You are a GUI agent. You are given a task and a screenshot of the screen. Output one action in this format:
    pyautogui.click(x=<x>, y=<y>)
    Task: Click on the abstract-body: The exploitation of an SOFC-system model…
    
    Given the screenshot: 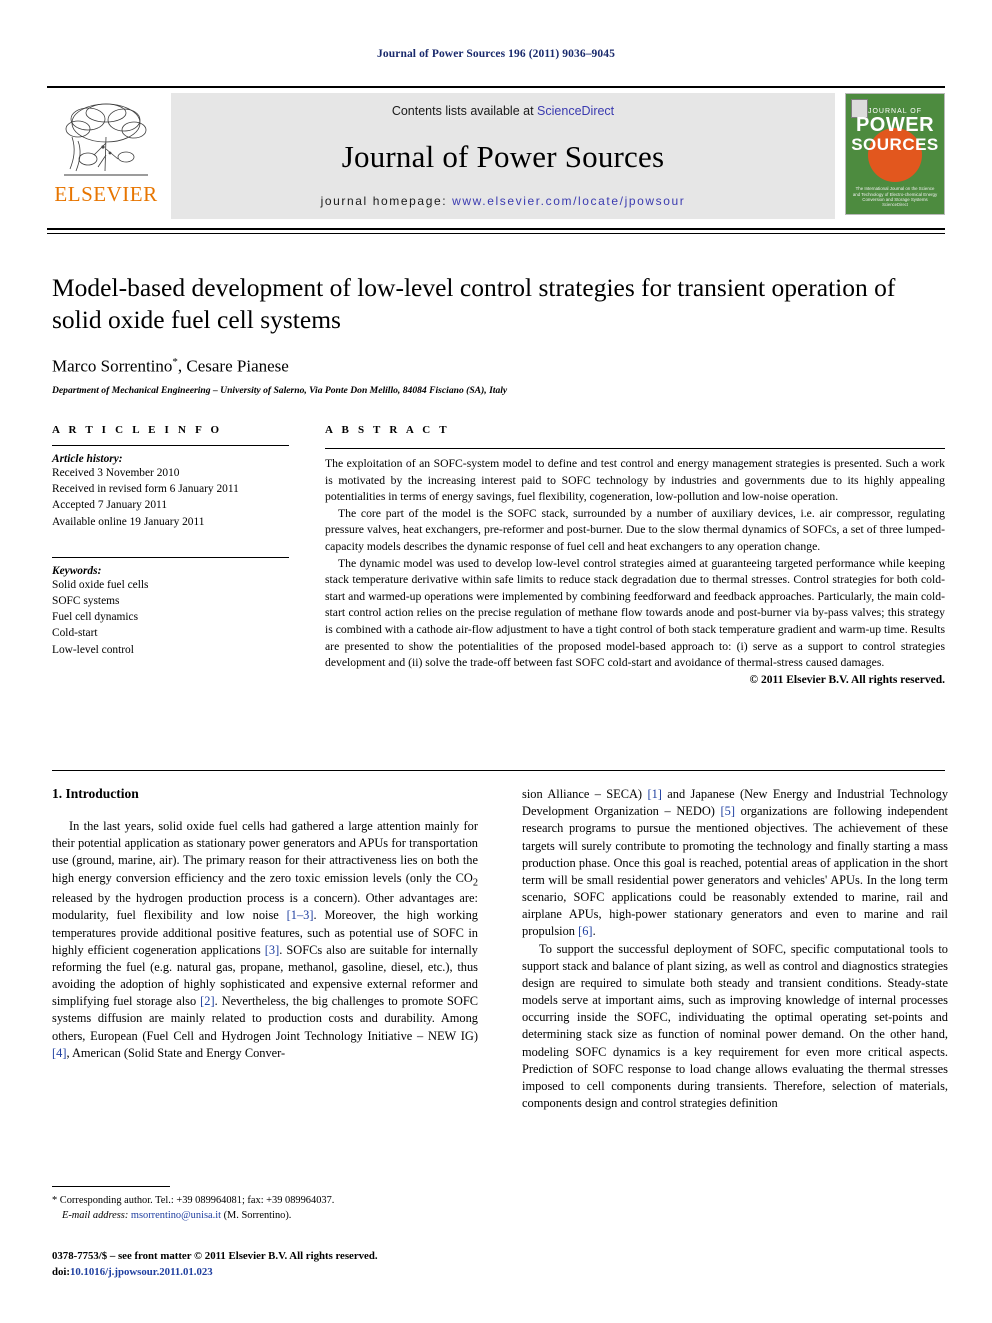 What is the action you would take?
    pyautogui.click(x=635, y=564)
    